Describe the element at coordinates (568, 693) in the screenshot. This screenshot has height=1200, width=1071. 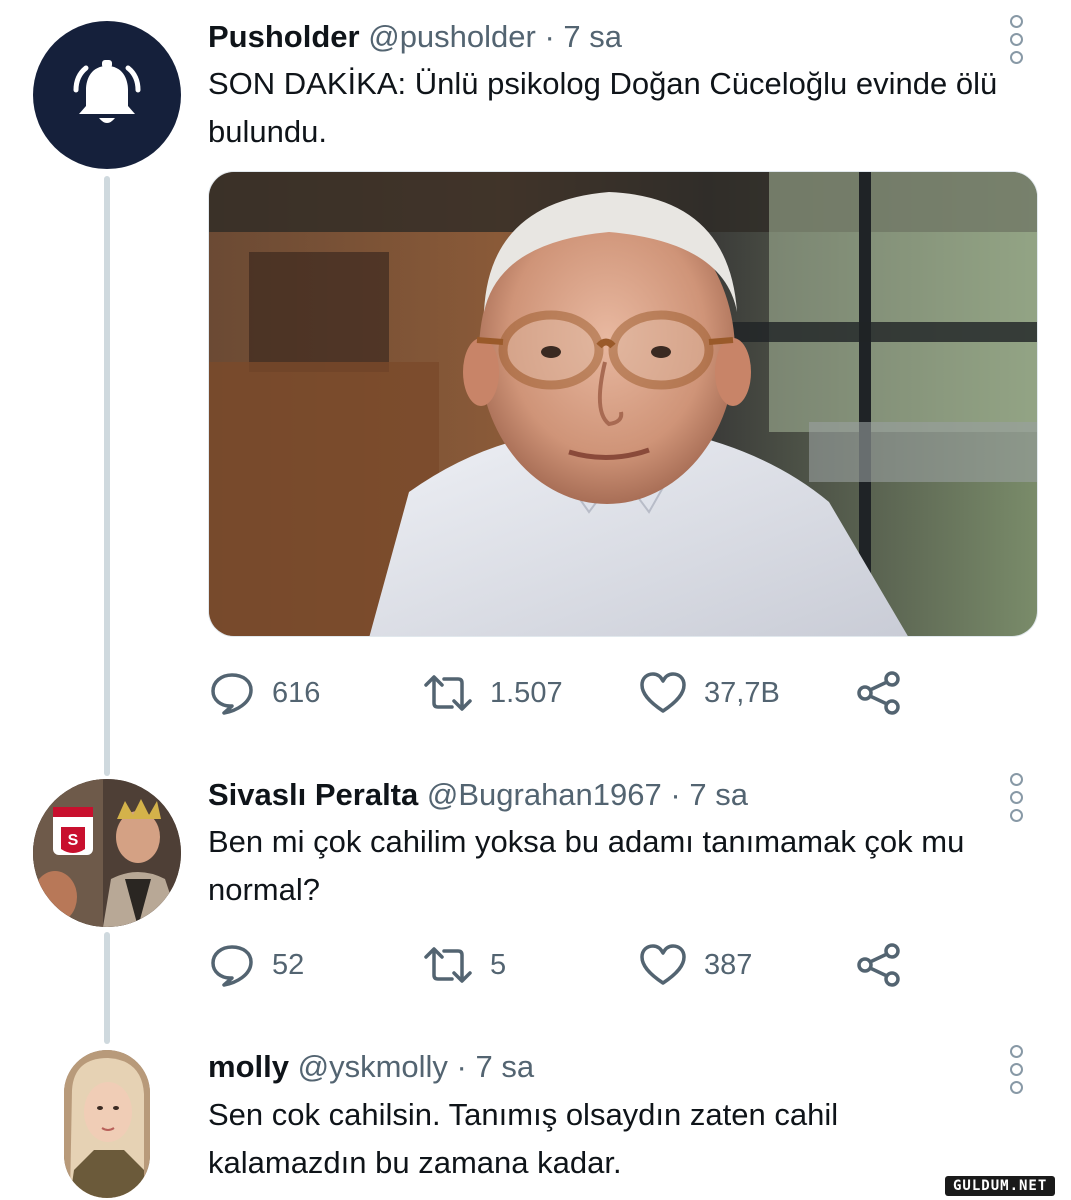
I see `tweet-actions: 616 1.507 37,7B` at that location.